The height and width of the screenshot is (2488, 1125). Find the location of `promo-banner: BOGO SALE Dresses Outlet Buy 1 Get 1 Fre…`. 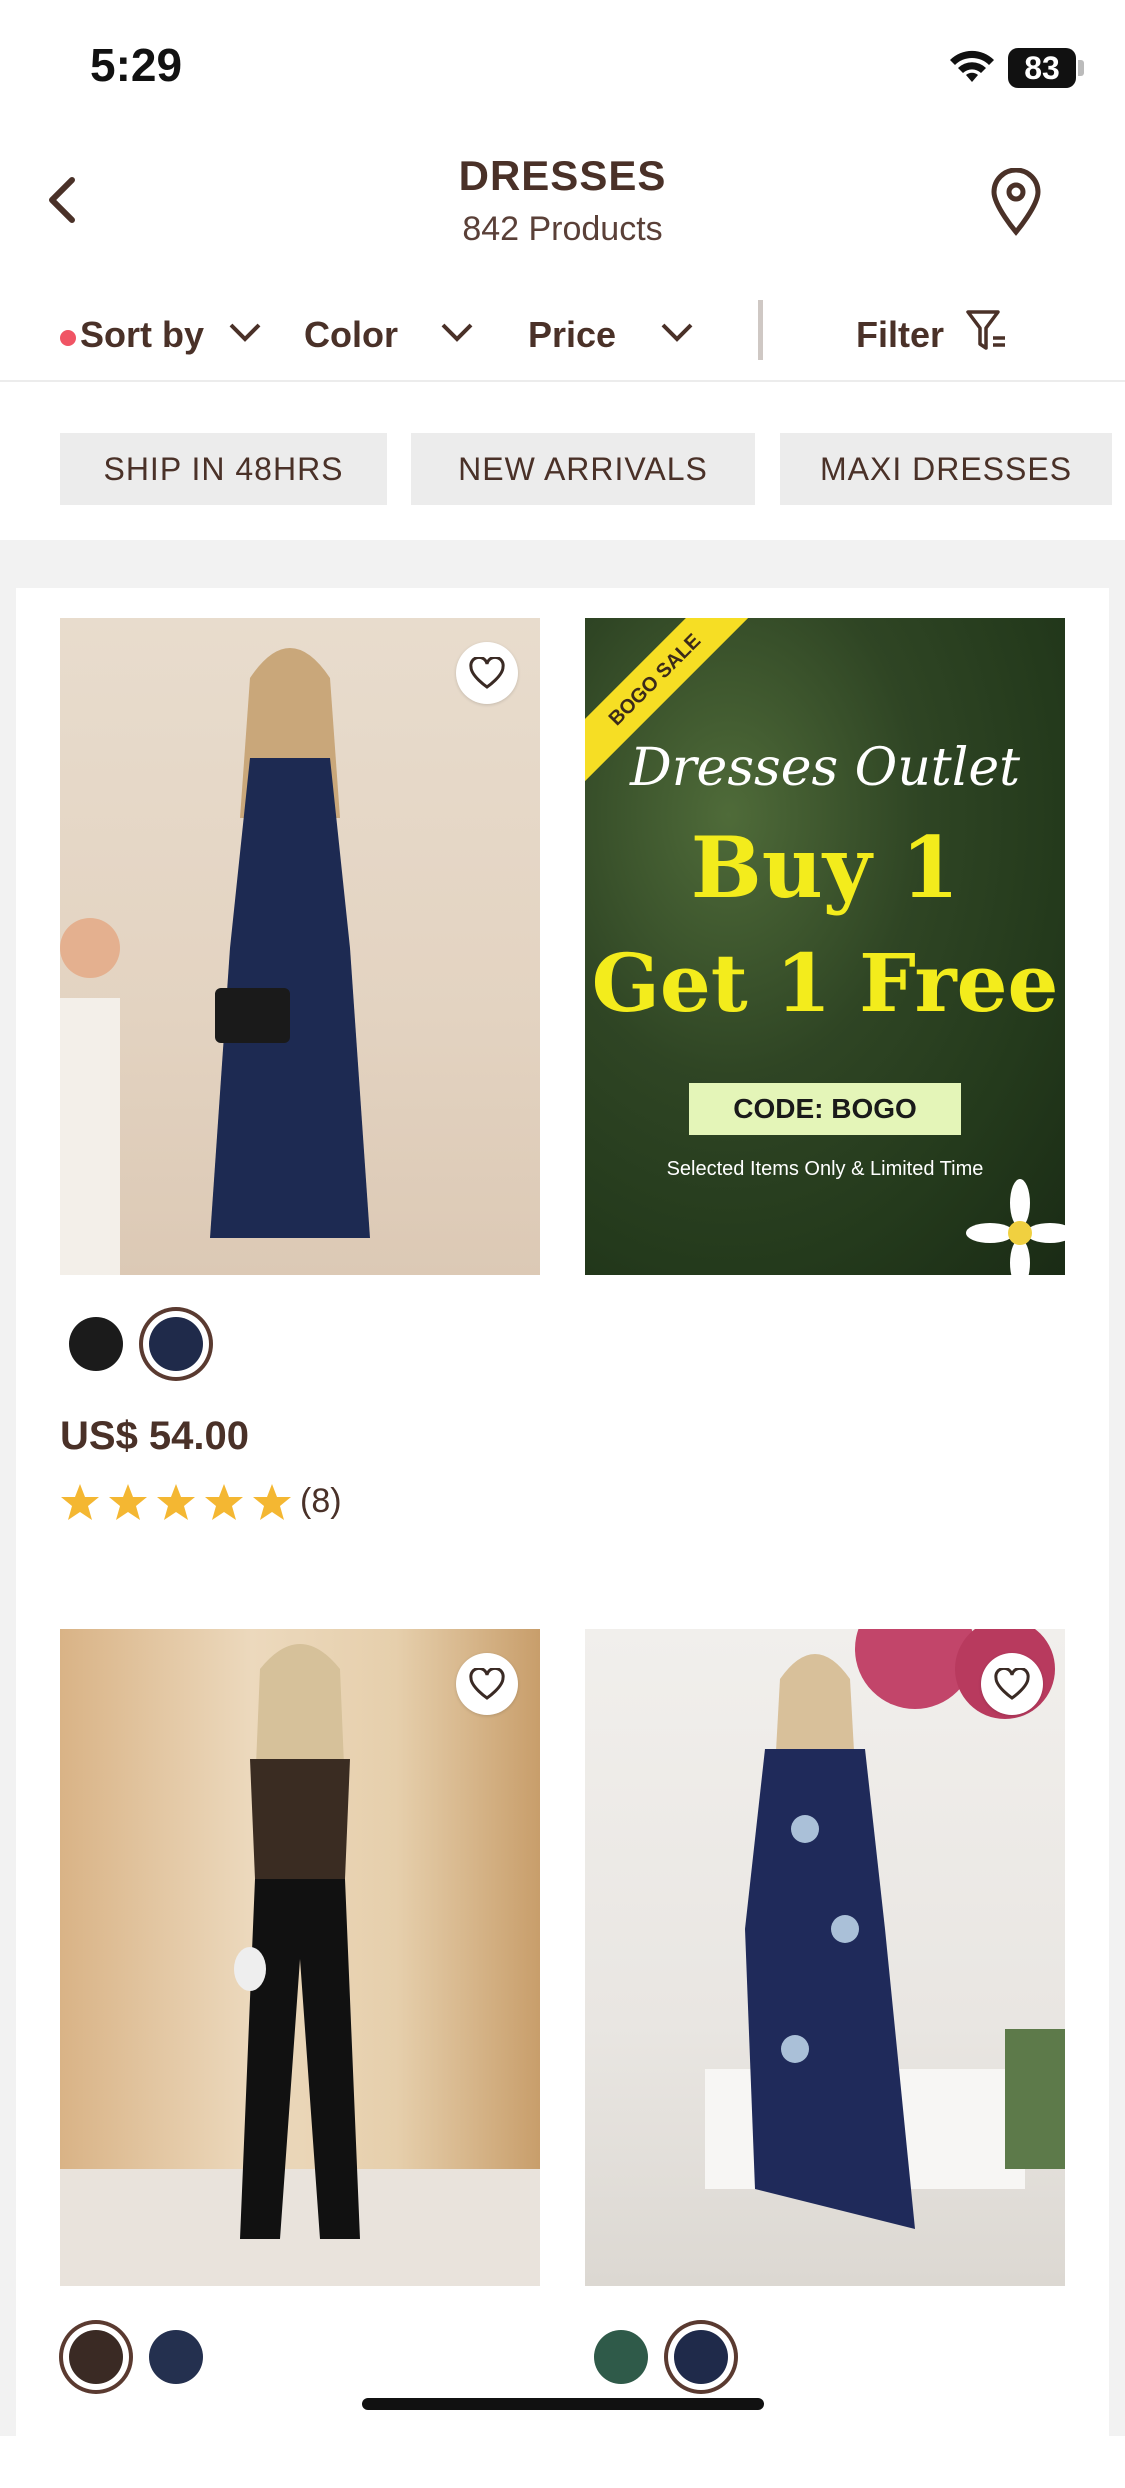

promo-banner: BOGO SALE Dresses Outlet Buy 1 Get 1 Fre… is located at coordinates (825, 946).